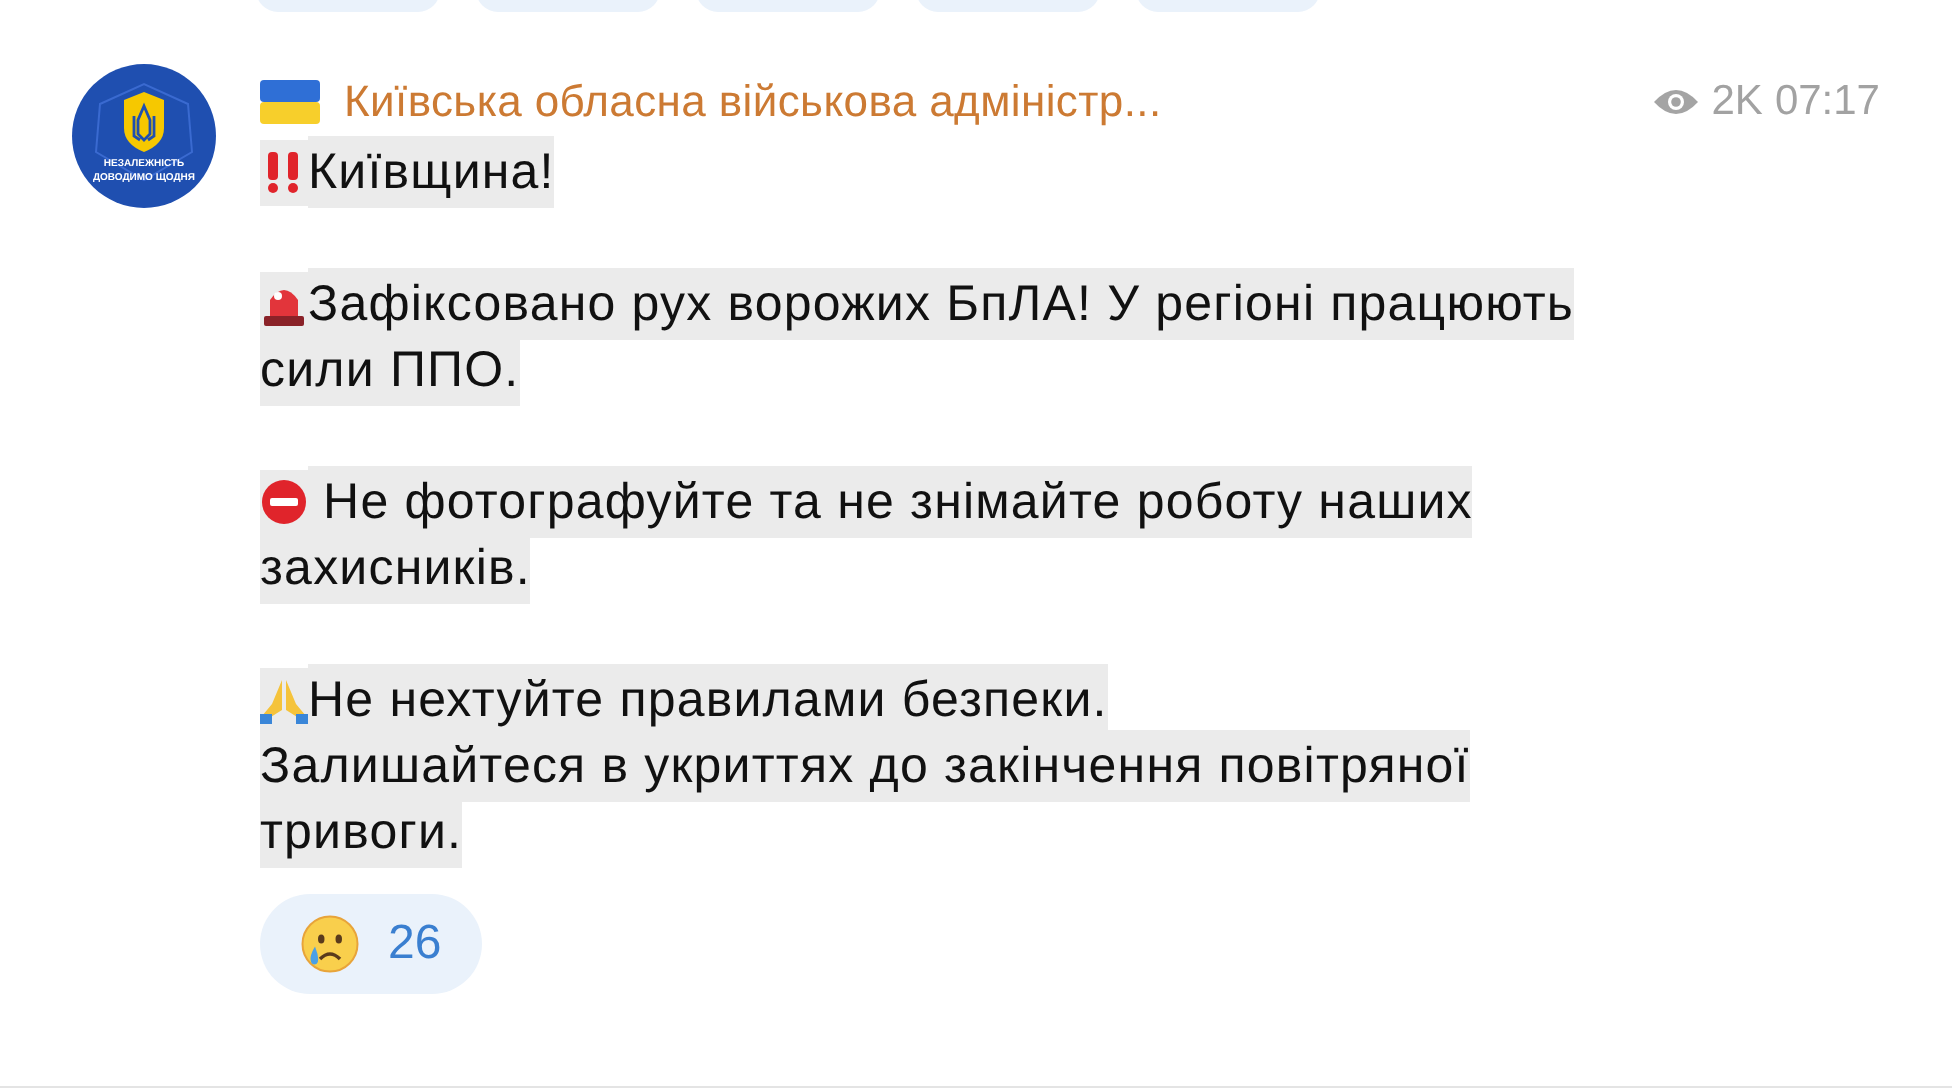 The width and height of the screenshot is (1952, 1090). Describe the element at coordinates (941, 304) in the screenshot. I see `message-text: Зафіксовано рух ворожих БпЛА! У регіоні працюють` at that location.